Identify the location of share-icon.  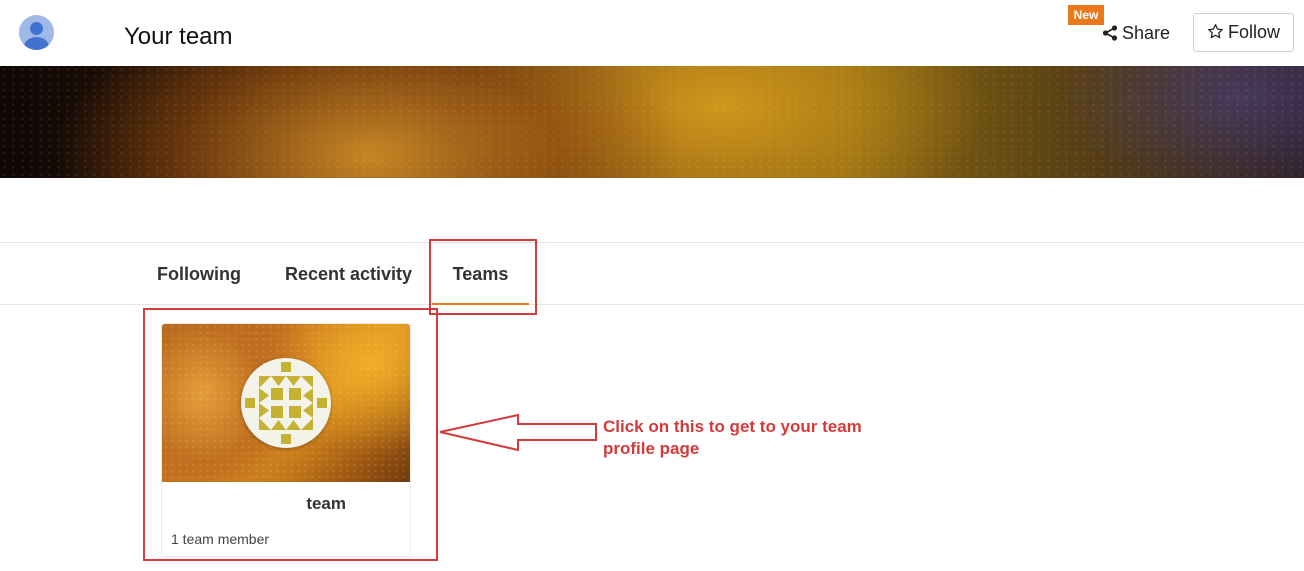
(1110, 33).